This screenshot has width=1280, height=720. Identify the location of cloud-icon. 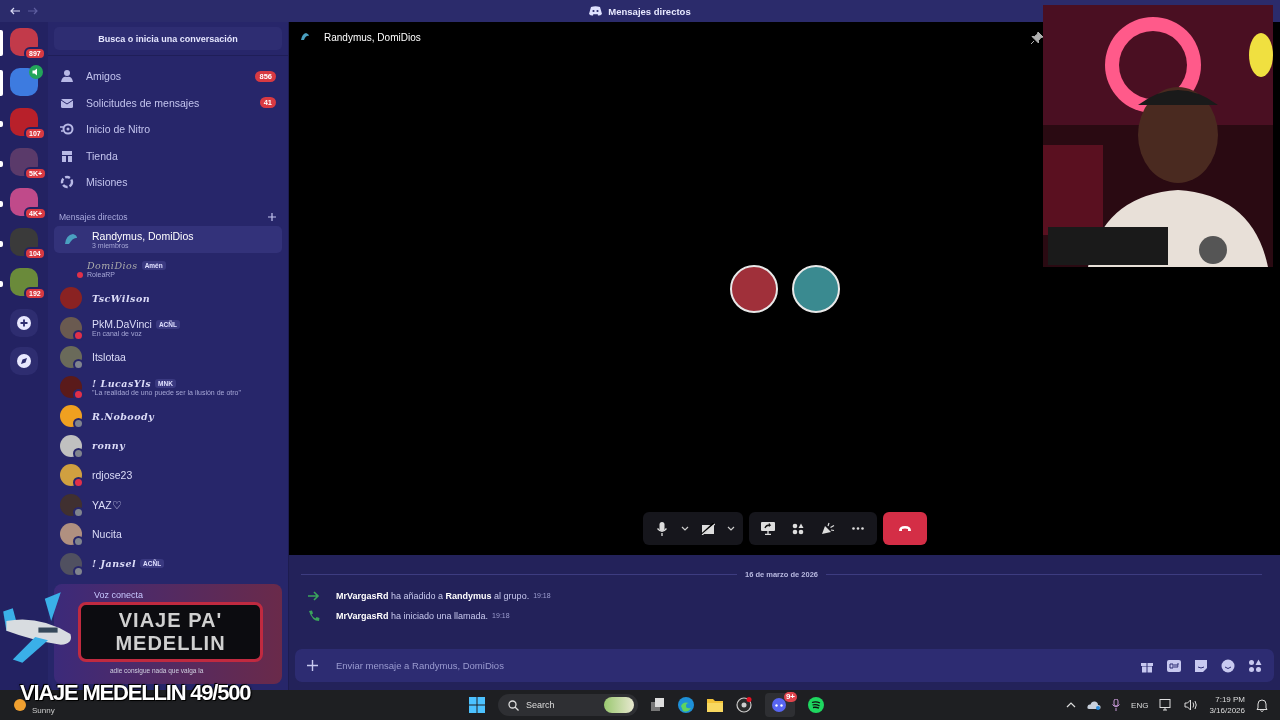
(1094, 705).